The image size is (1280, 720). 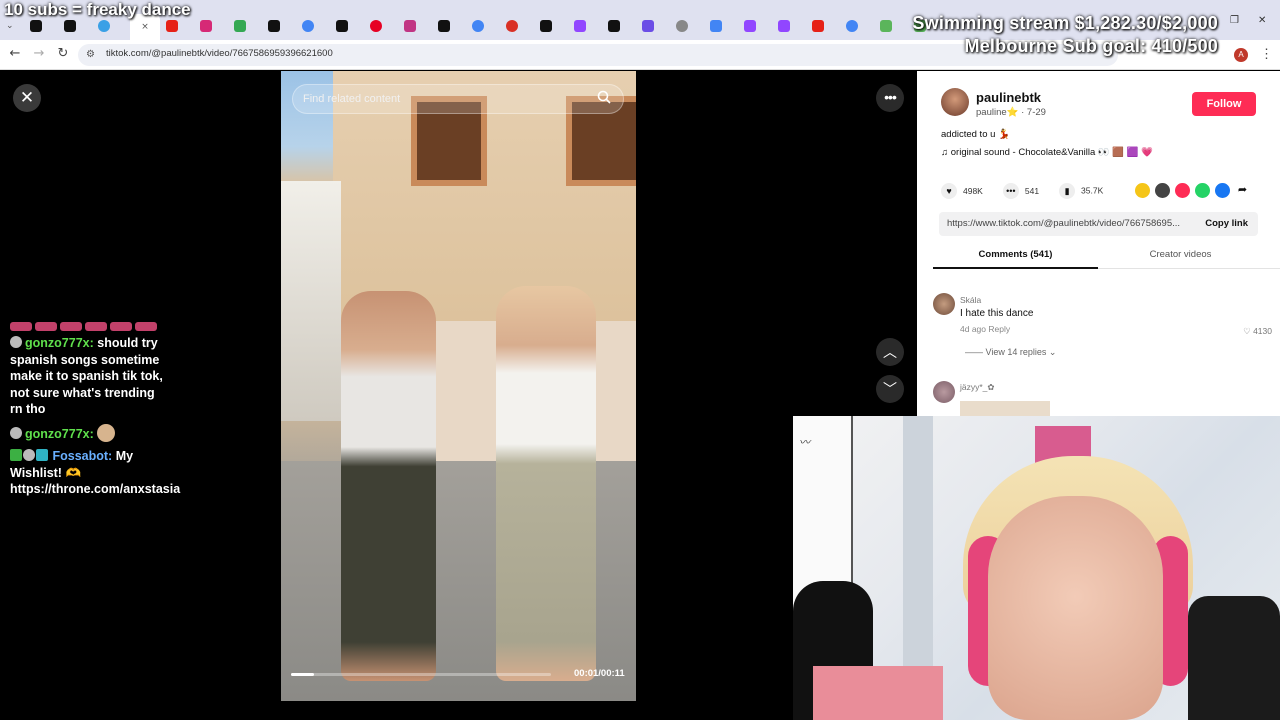 I want to click on comment-text: I hate this dance, so click(x=997, y=313).